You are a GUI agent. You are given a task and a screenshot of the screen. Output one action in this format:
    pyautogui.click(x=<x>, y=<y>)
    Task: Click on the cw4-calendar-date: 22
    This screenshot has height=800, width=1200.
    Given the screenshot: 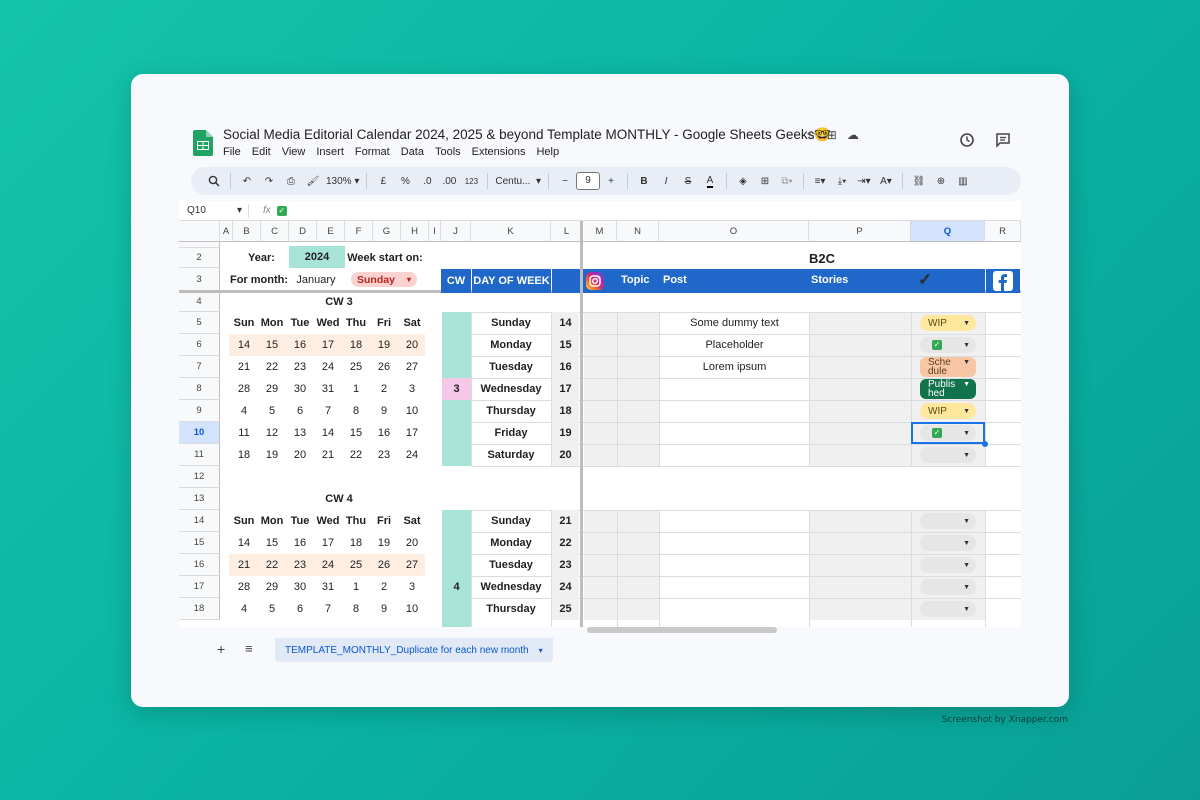 What is the action you would take?
    pyautogui.click(x=272, y=565)
    